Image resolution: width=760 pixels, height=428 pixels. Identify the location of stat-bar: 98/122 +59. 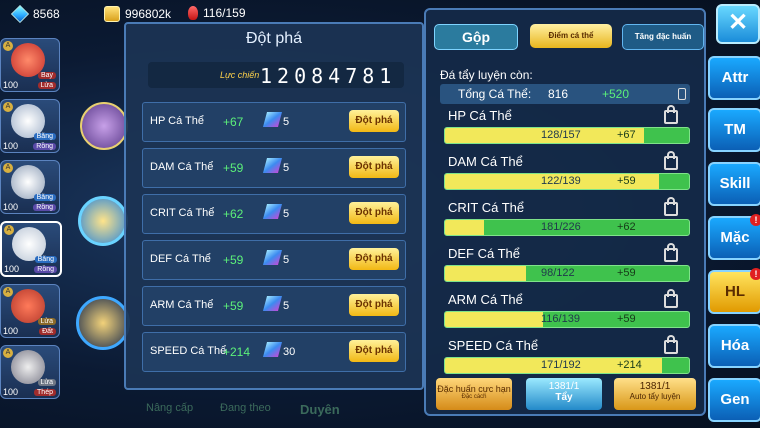
(567, 273).